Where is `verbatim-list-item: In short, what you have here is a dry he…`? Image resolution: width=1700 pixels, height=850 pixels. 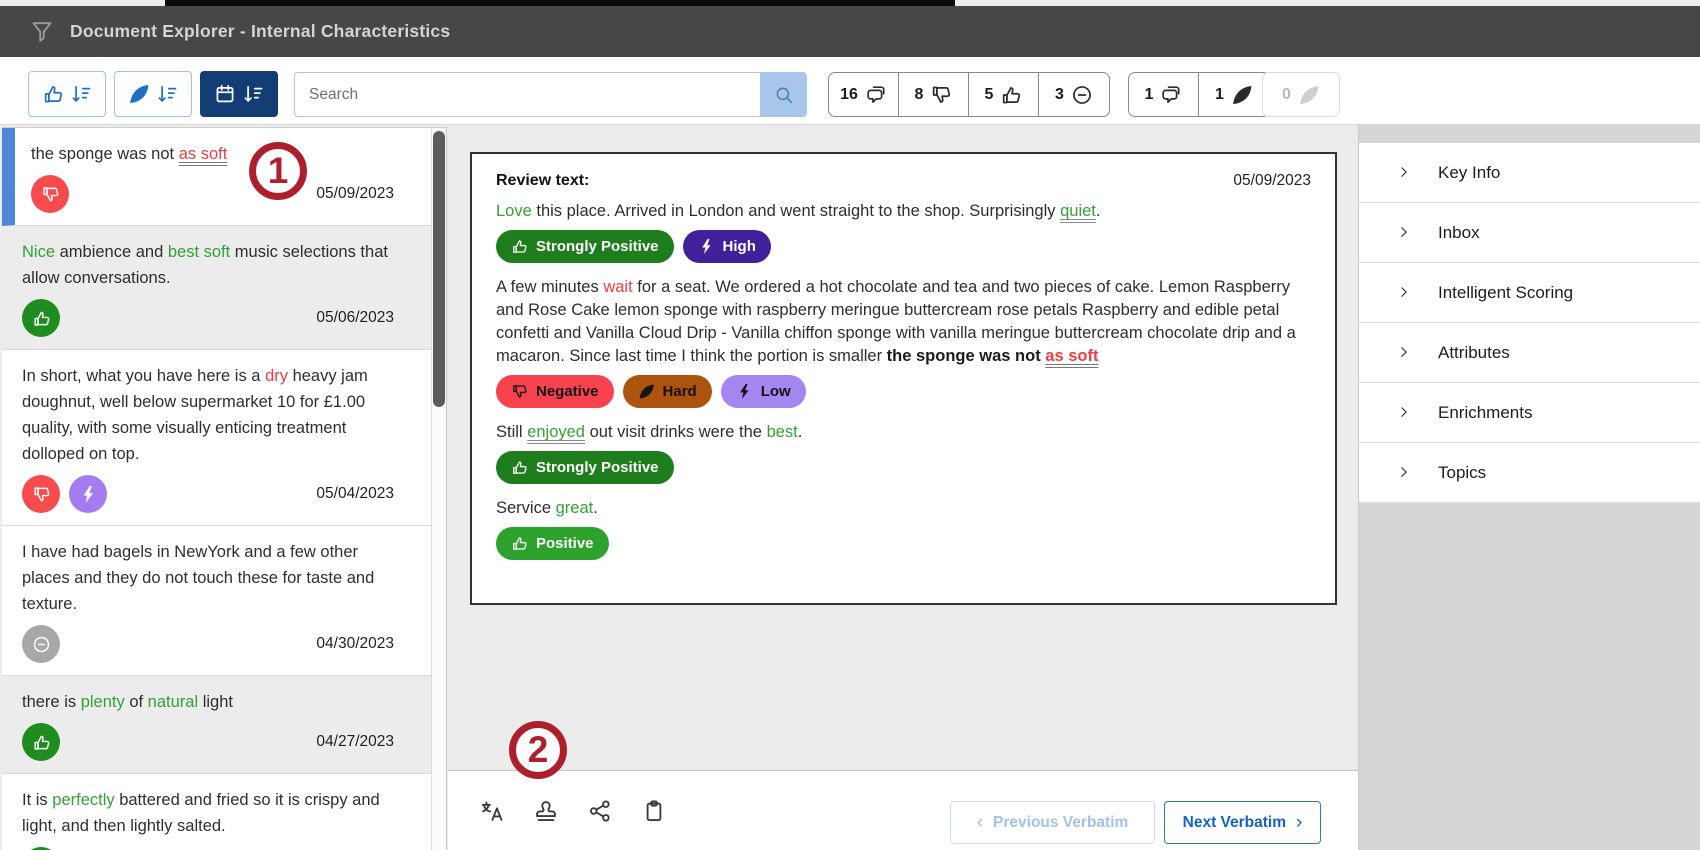
verbatim-list-item: In short, what you have here is a dry he… is located at coordinates (224, 438).